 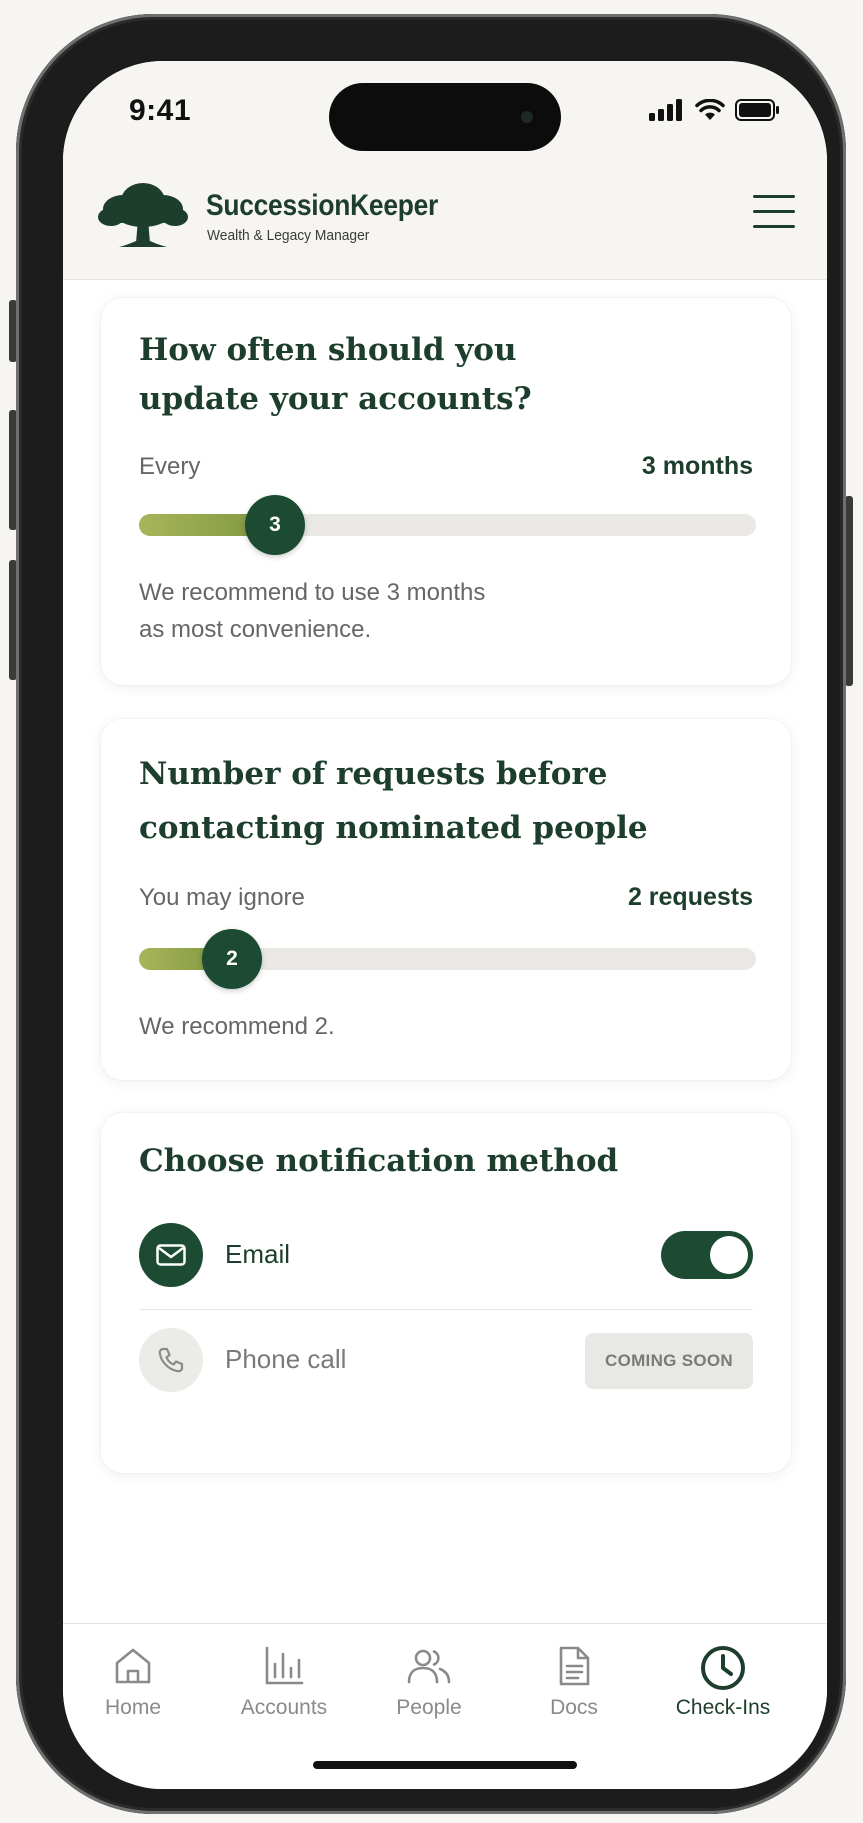 What do you see at coordinates (335, 399) in the screenshot?
I see `title-line: update your accounts?` at bounding box center [335, 399].